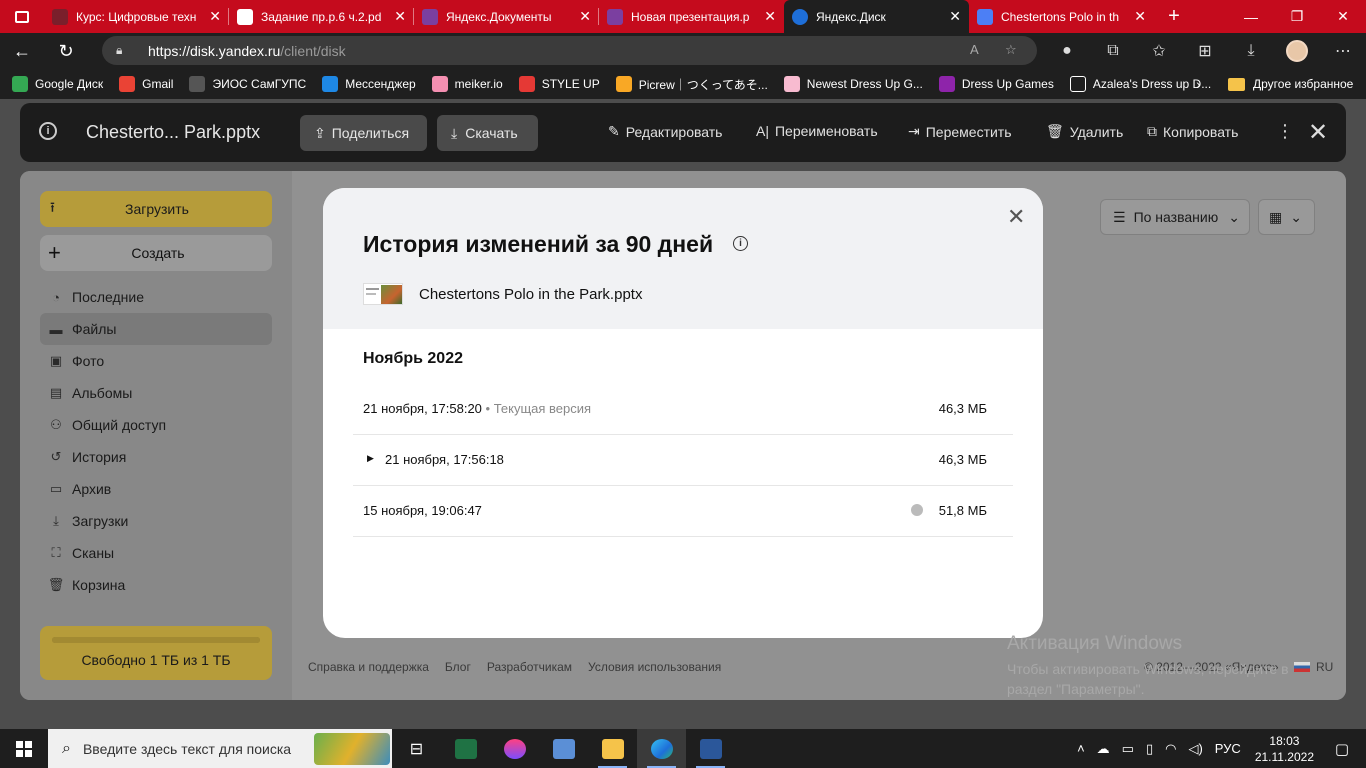  I want to click on photos-button, so click(563, 748).